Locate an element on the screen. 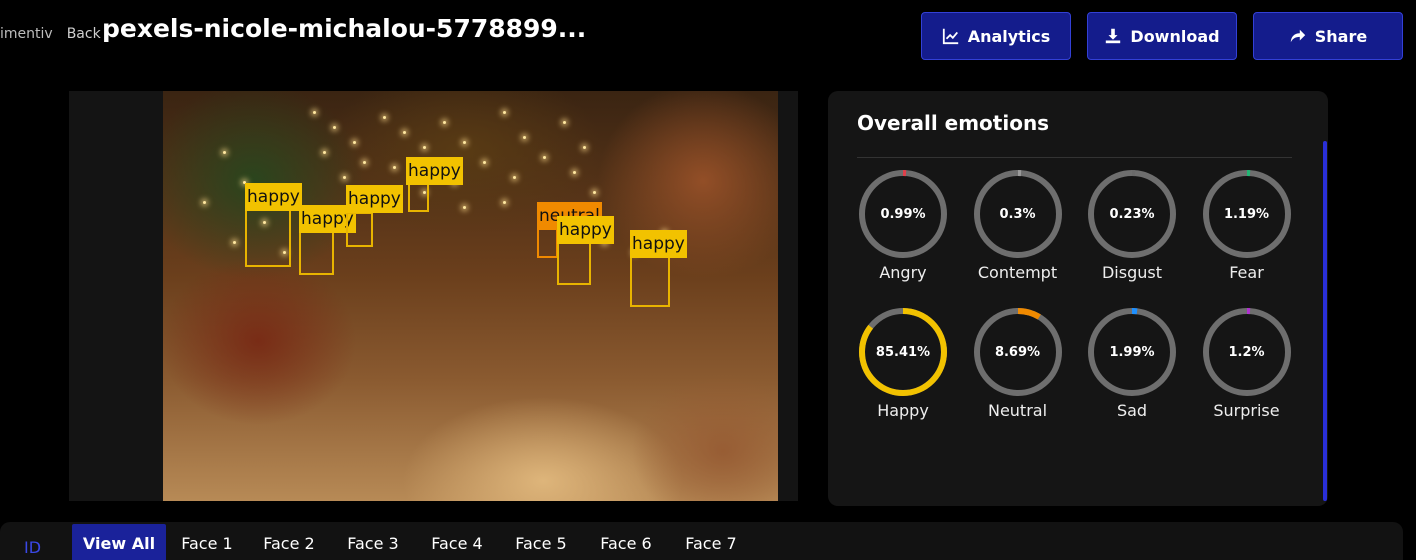 The width and height of the screenshot is (1416, 560). gauge-fear: 1.19% is located at coordinates (1247, 214).